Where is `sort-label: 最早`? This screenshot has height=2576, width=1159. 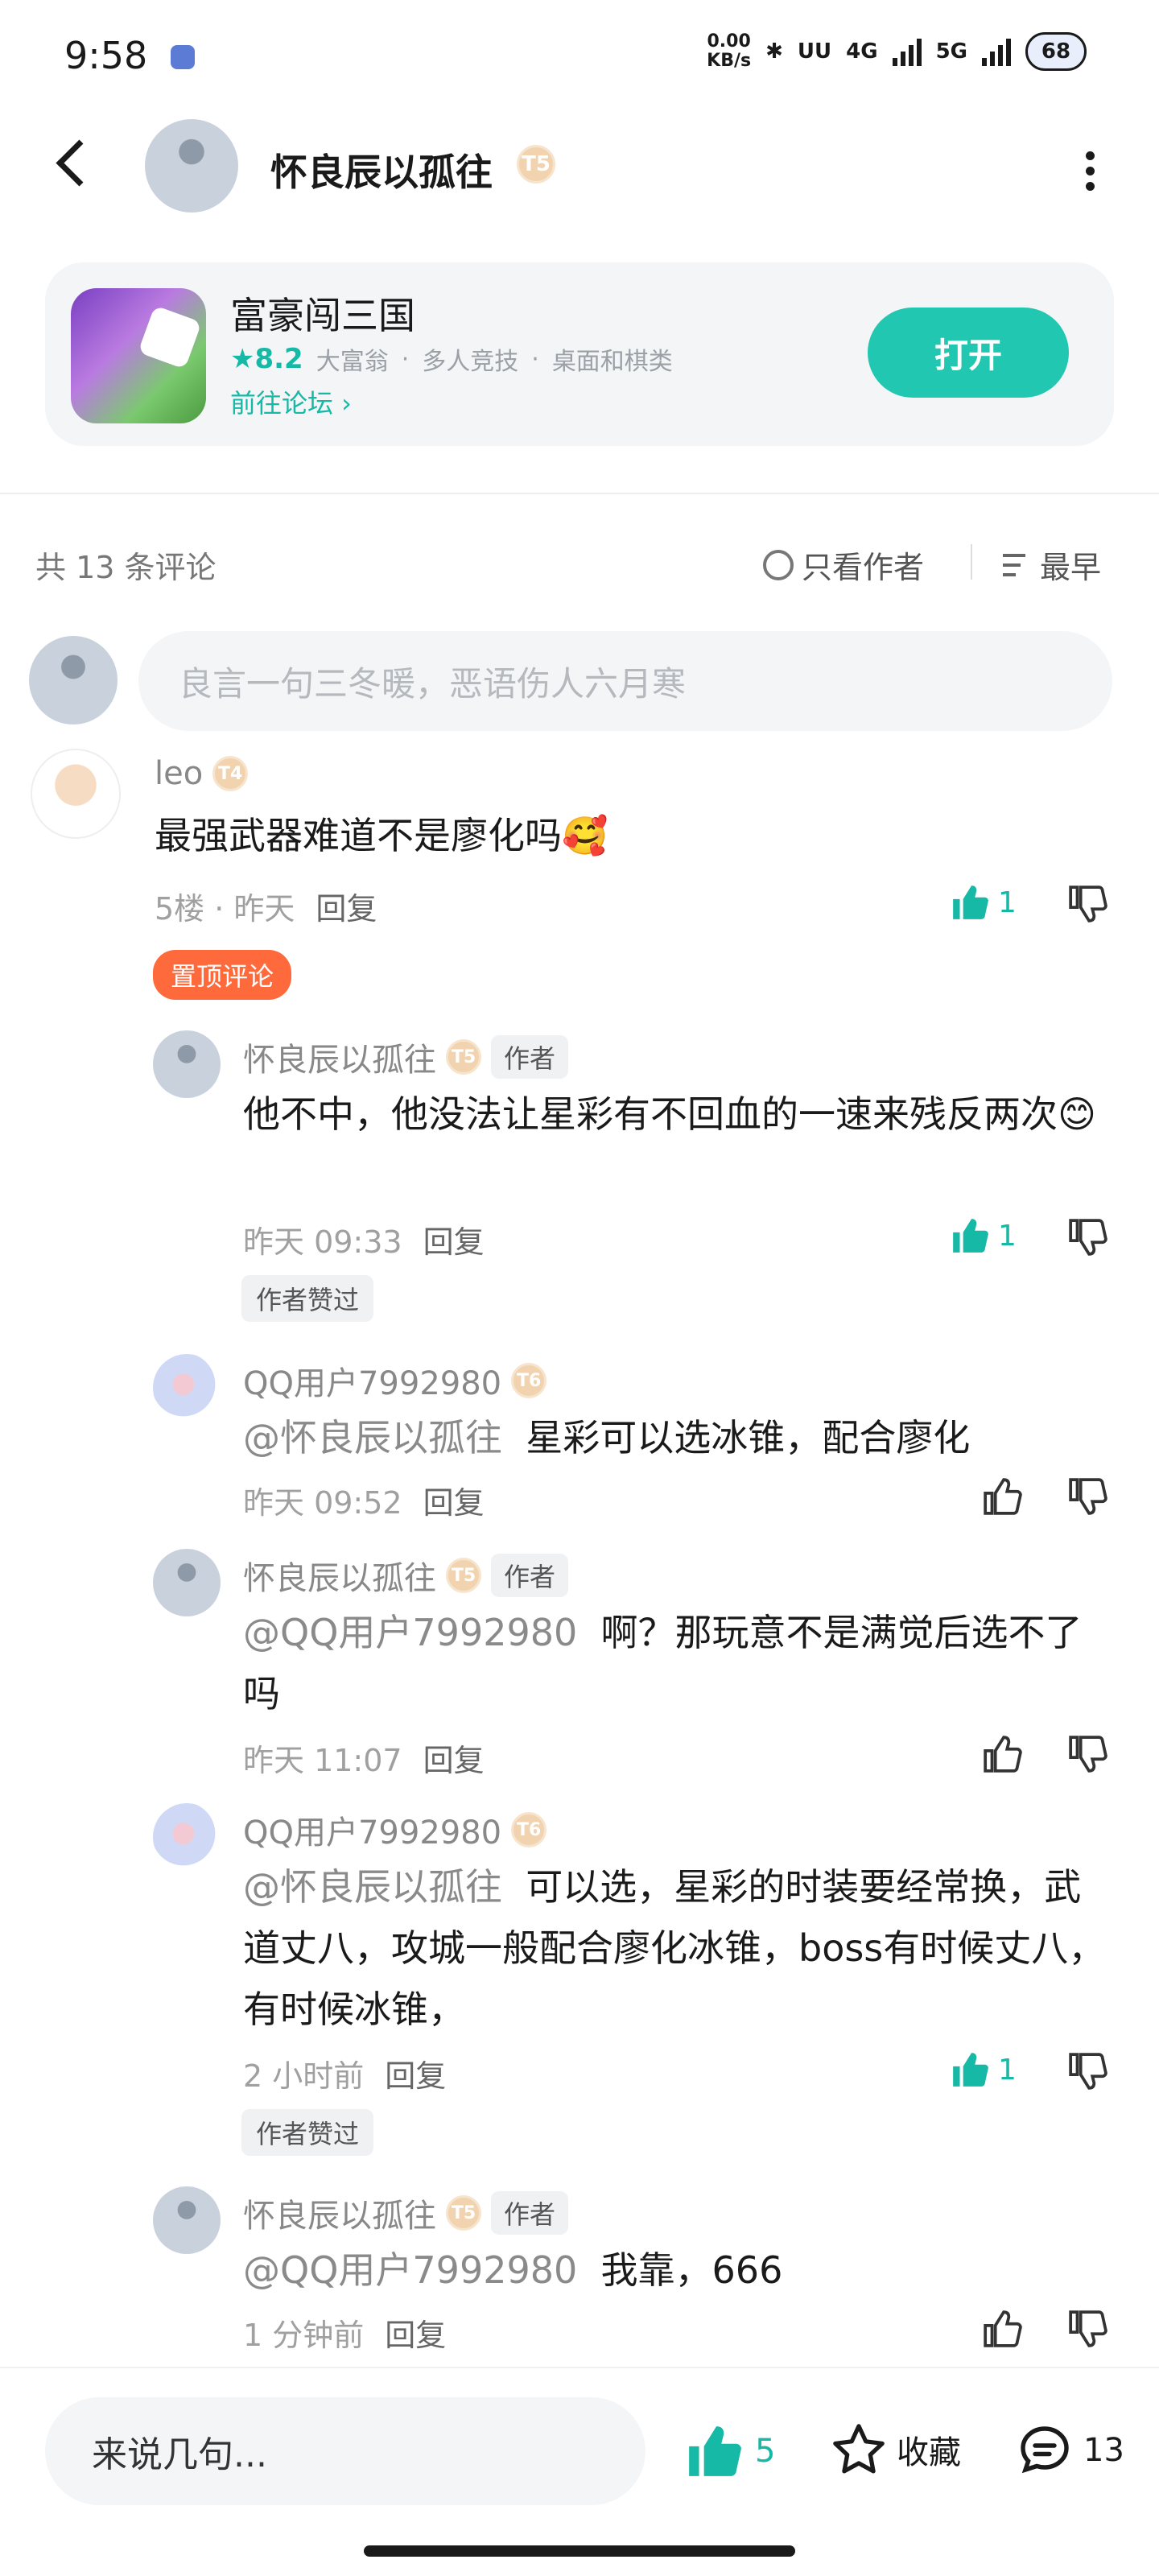
sort-label: 最早 is located at coordinates (1071, 567).